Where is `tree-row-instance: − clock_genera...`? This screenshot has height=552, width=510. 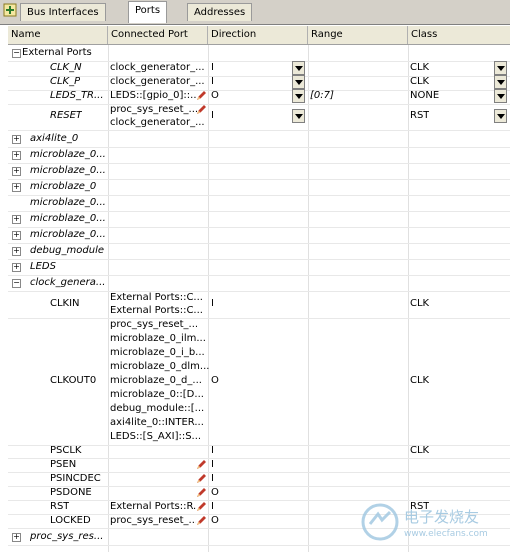
tree-row-instance: − clock_genera... is located at coordinates (259, 283).